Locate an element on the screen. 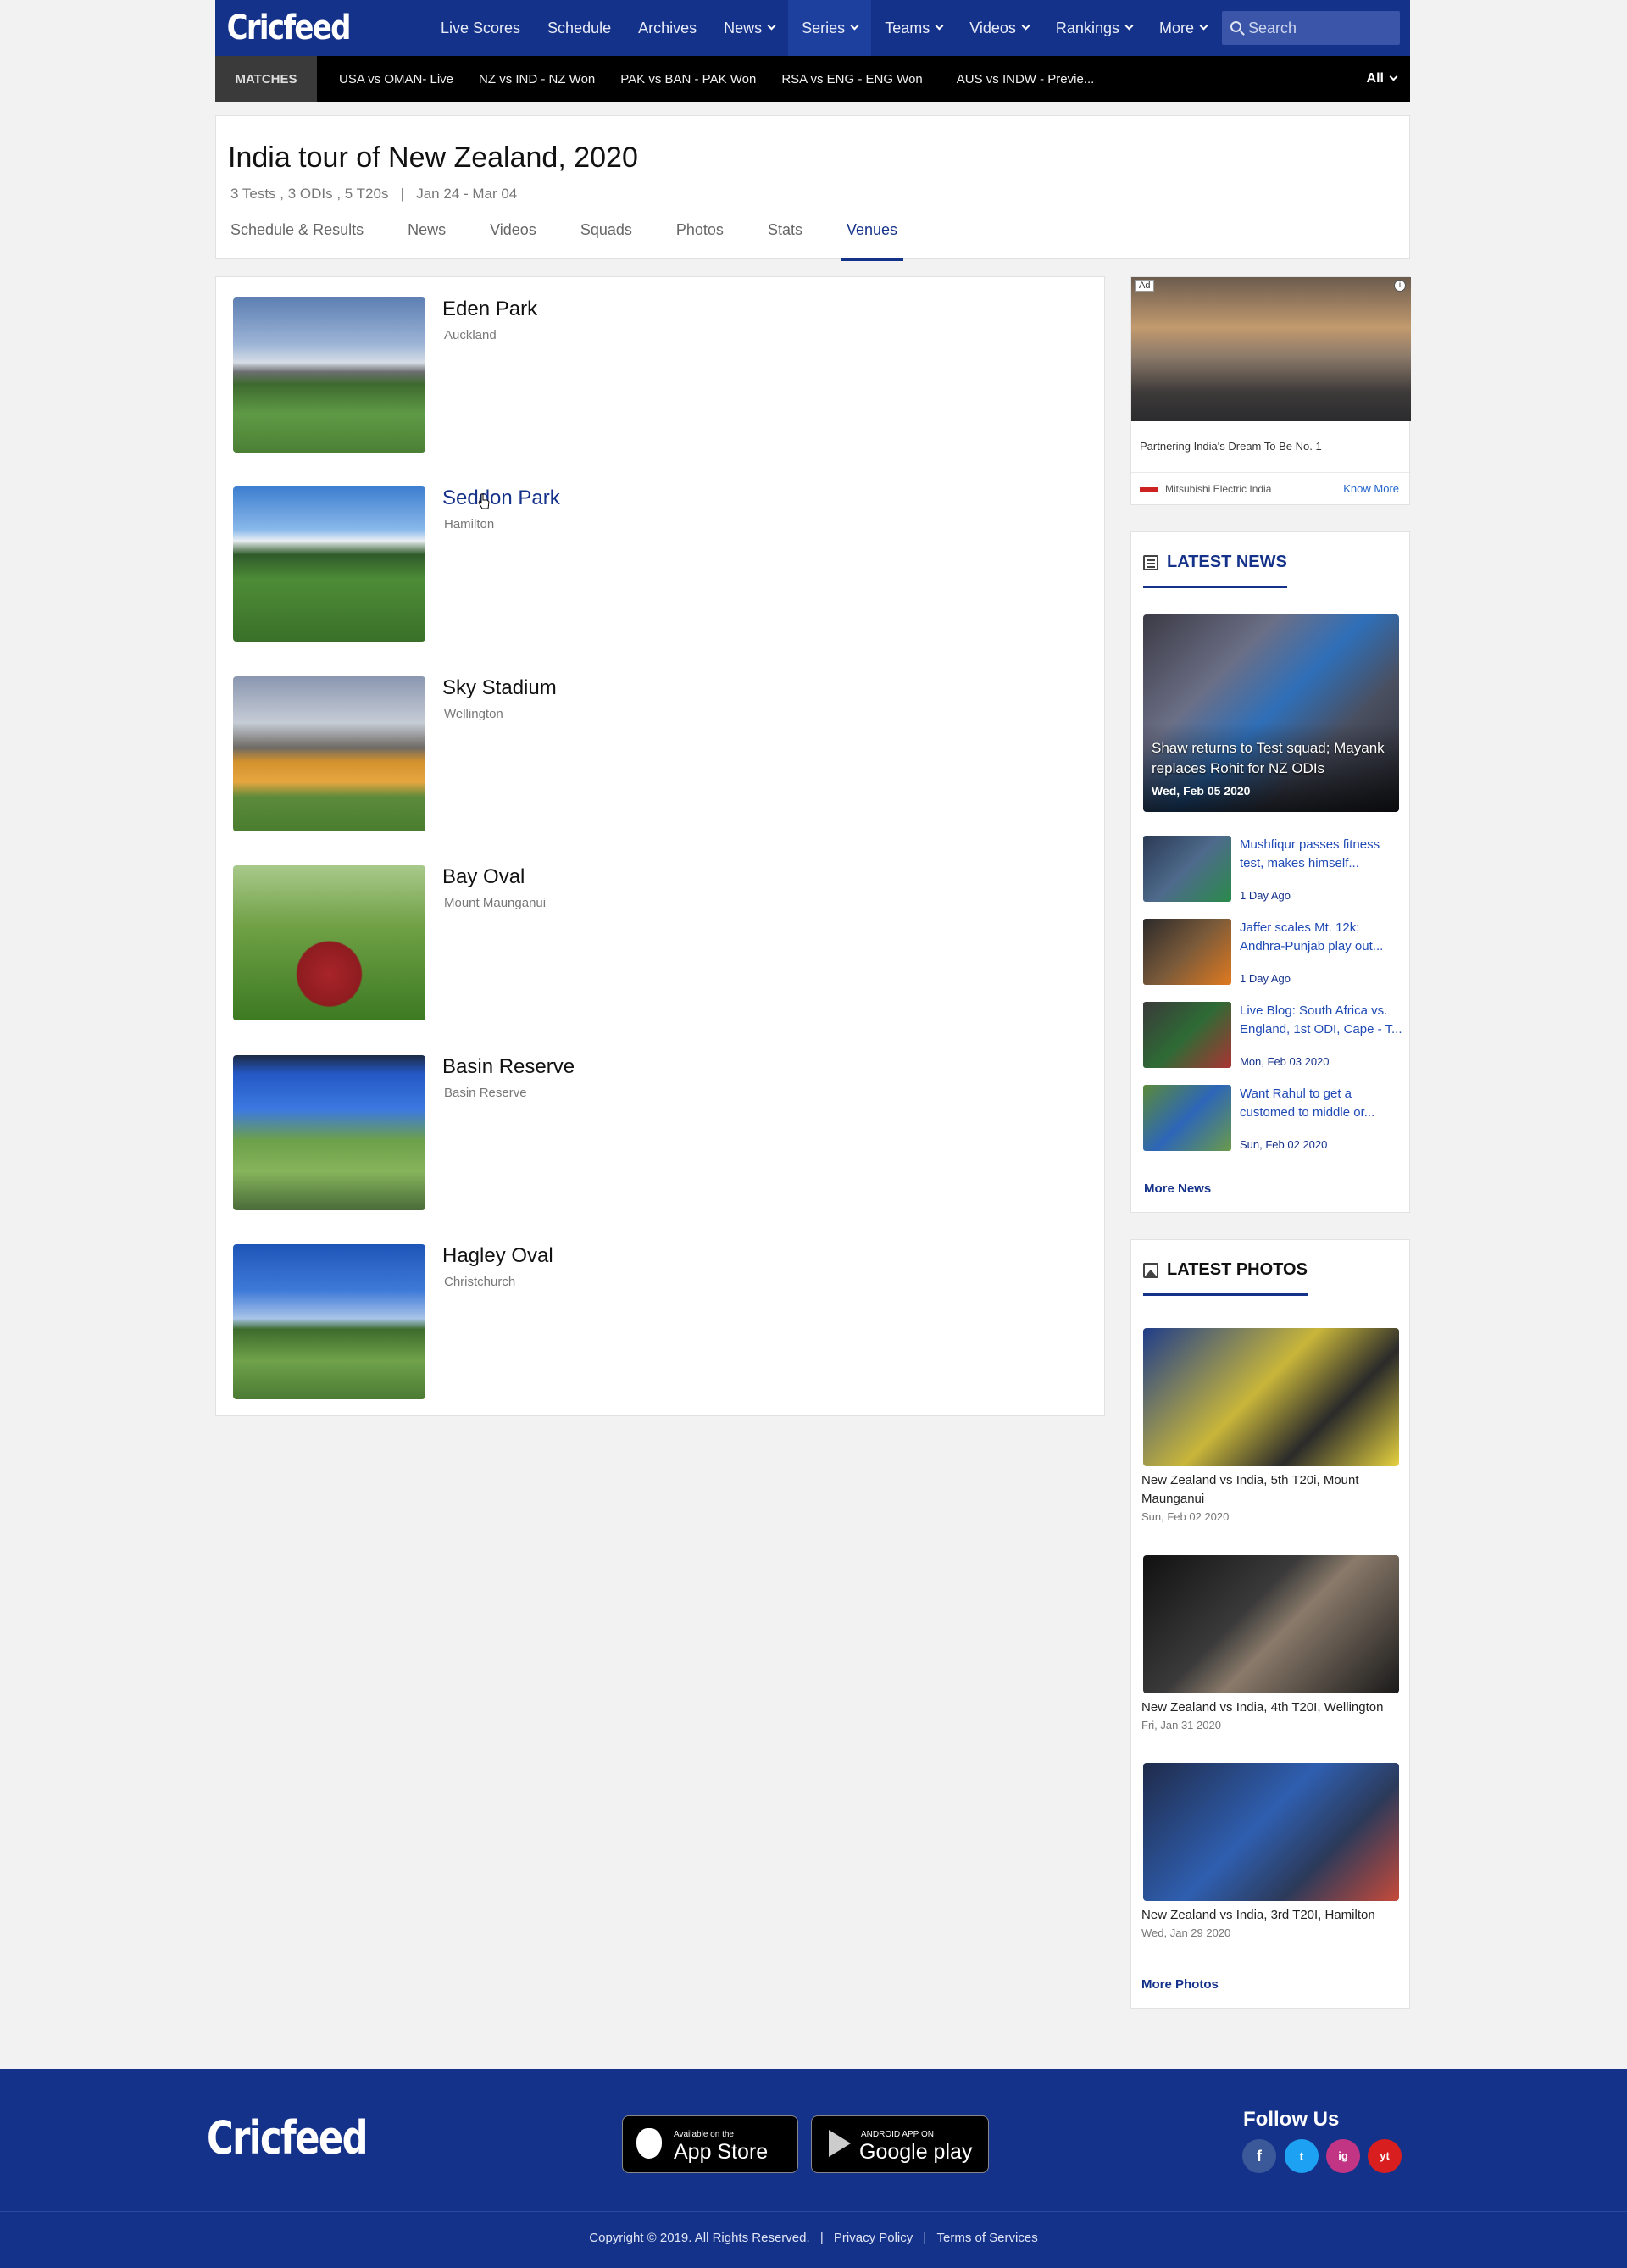  more-photos-link: More Photos is located at coordinates (1180, 1984).